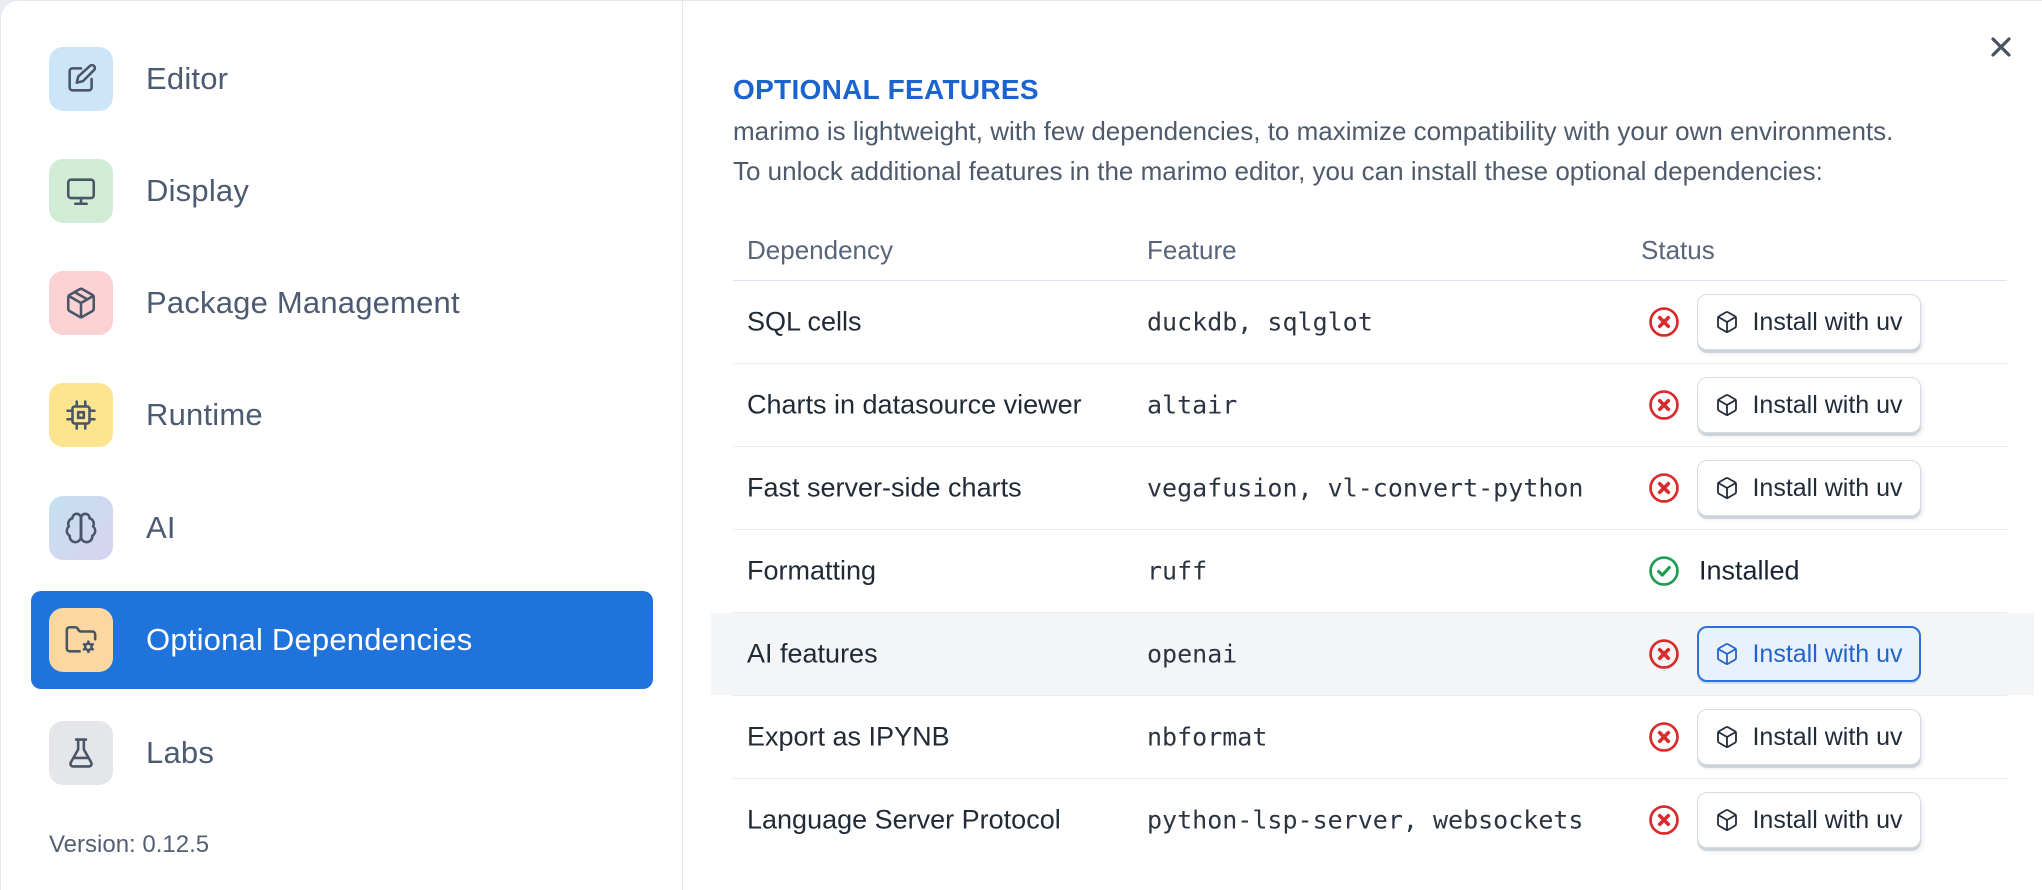 This screenshot has height=890, width=2042. Describe the element at coordinates (1370, 252) in the screenshot. I see `table-header-row: Dependency Feature Status` at that location.